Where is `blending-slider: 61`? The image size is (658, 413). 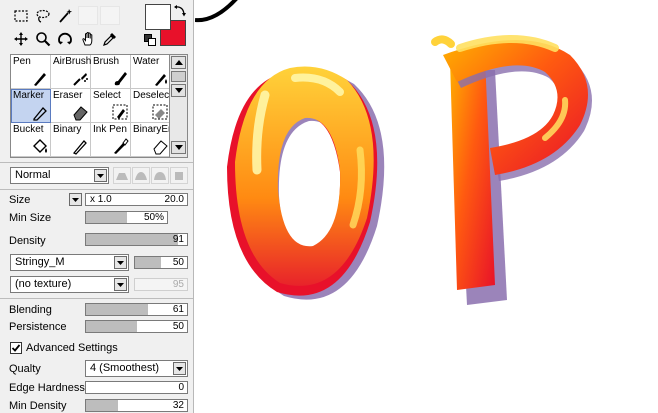 blending-slider: 61 is located at coordinates (136, 309).